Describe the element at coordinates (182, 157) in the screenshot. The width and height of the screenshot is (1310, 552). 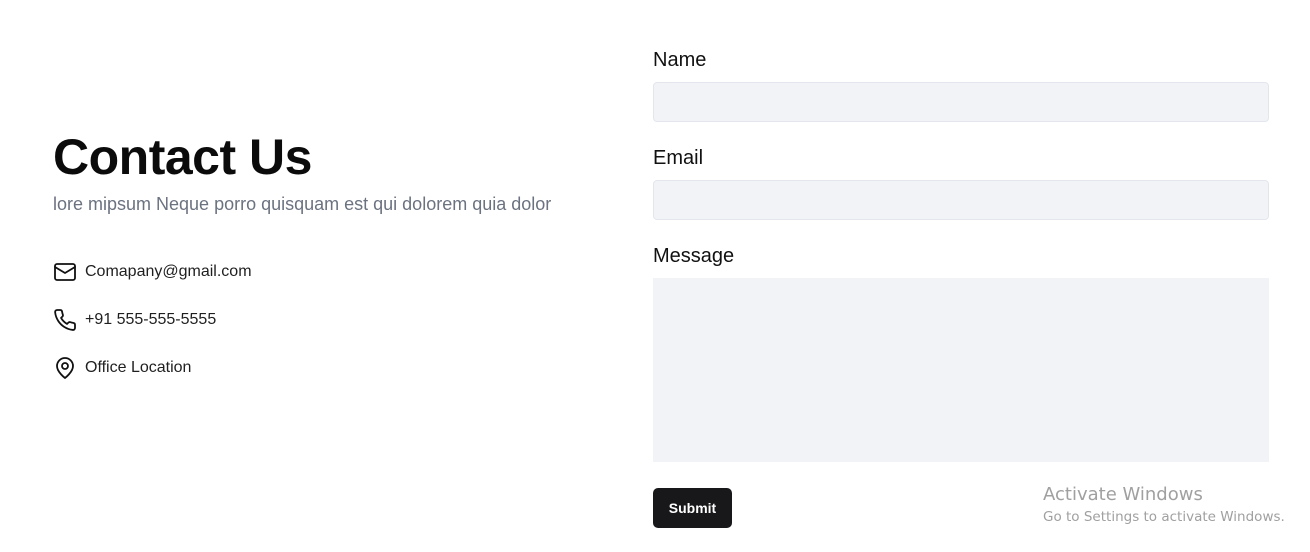
I see `page-title: Contact Us` at that location.